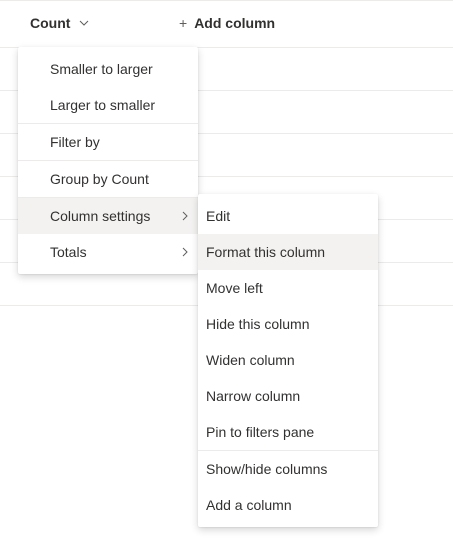  Describe the element at coordinates (258, 324) in the screenshot. I see `menu-item-label: Hide this column` at that location.